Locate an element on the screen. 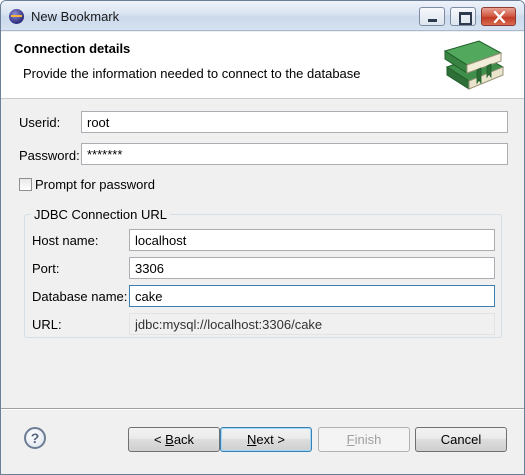 The image size is (525, 475). finish-button: Finish is located at coordinates (364, 439).